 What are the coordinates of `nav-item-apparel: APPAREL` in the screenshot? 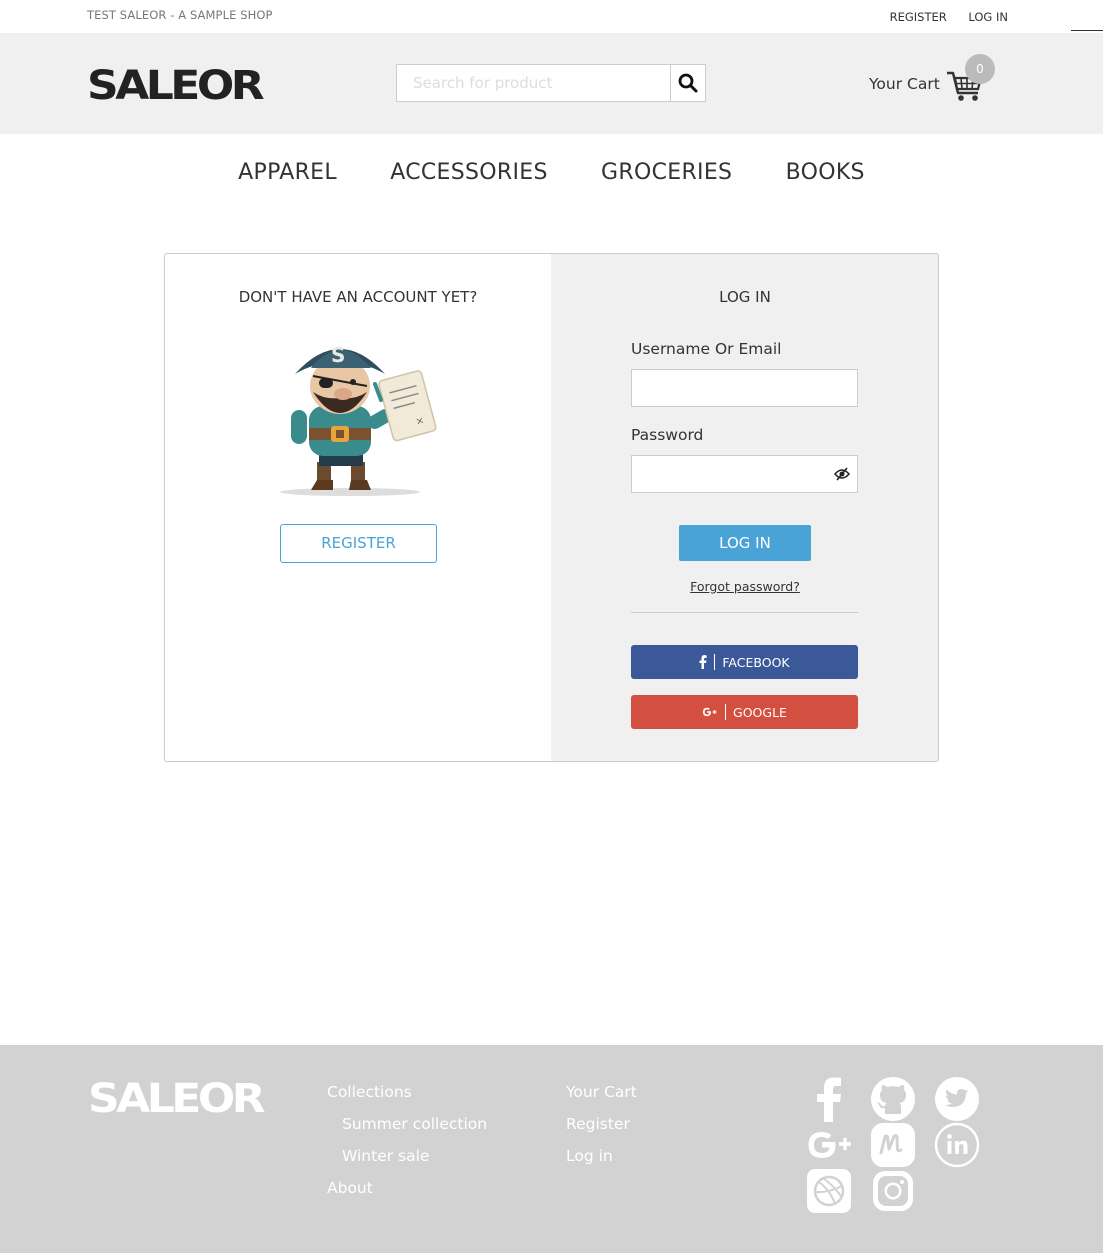 It's located at (287, 172).